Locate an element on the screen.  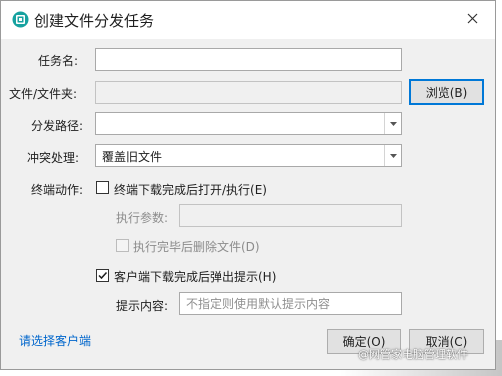
dist-path-select is located at coordinates (248, 123).